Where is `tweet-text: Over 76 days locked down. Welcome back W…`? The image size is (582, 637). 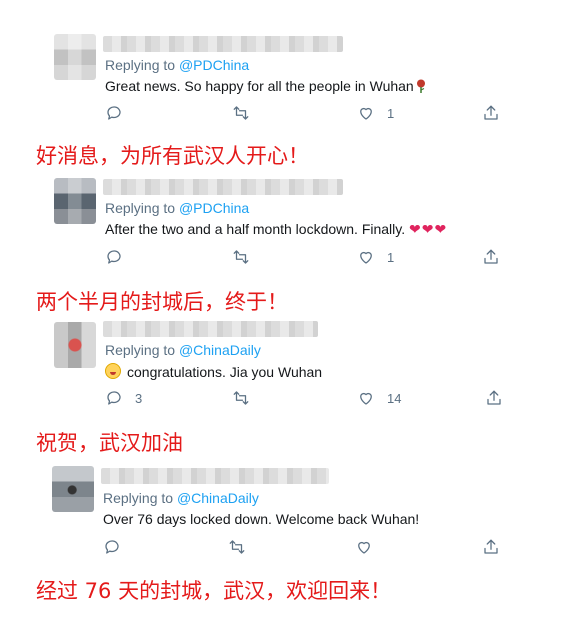 tweet-text: Over 76 days locked down. Welcome back W… is located at coordinates (261, 519).